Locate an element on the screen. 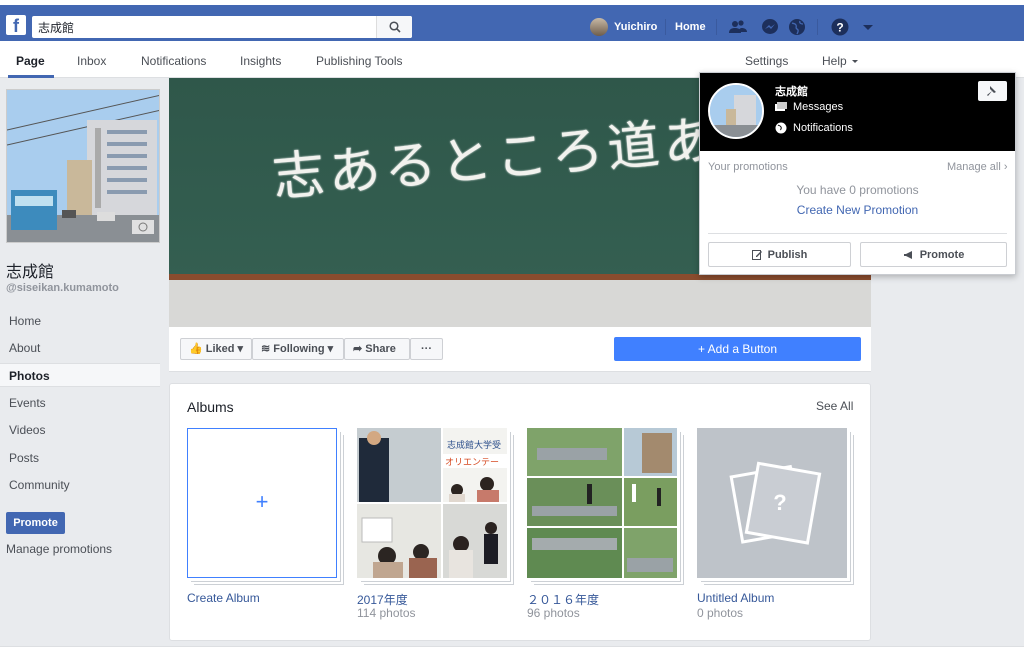 This screenshot has width=1024, height=658. messages-label: Messages is located at coordinates (818, 107).